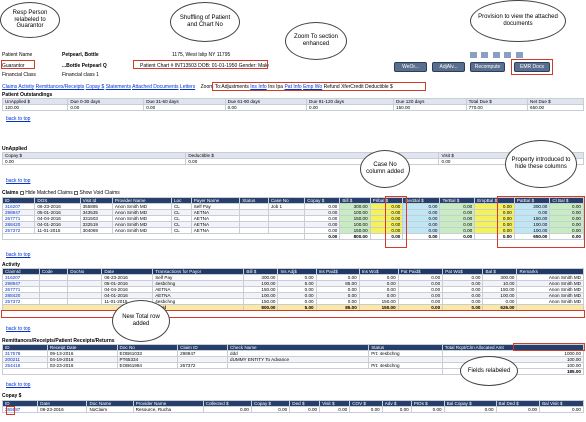 This screenshot has width=586, height=422. I want to click on financial-class-value: Financial class 1, so click(80, 75).